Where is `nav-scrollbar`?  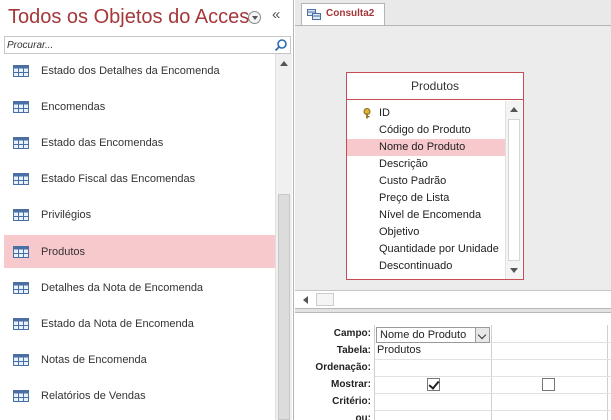 nav-scrollbar is located at coordinates (283, 237).